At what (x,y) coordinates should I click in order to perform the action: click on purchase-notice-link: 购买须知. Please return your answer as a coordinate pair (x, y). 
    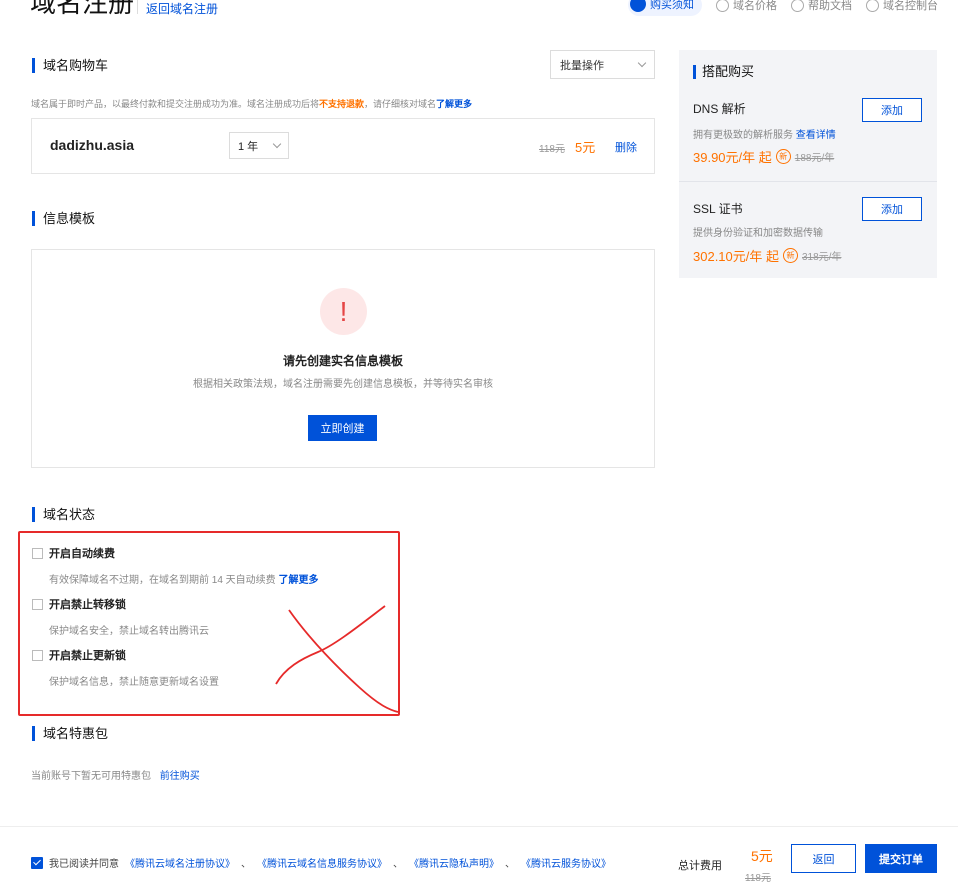
    Looking at the image, I should click on (665, 8).